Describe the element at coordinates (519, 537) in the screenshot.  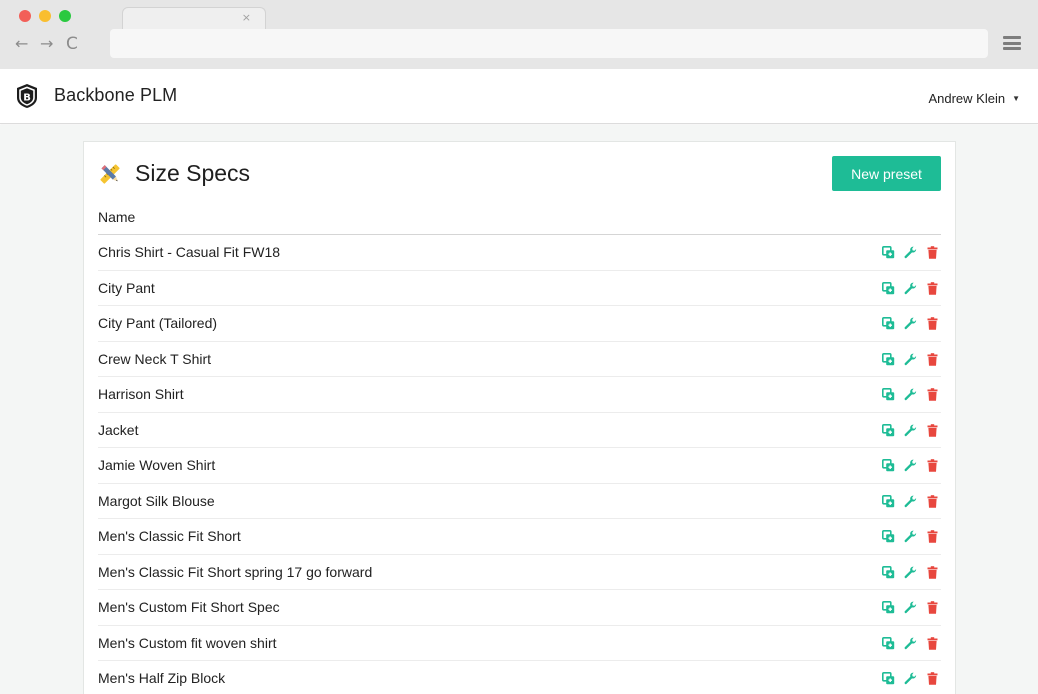
I see `table-row: Men's Classic Fit Short` at that location.